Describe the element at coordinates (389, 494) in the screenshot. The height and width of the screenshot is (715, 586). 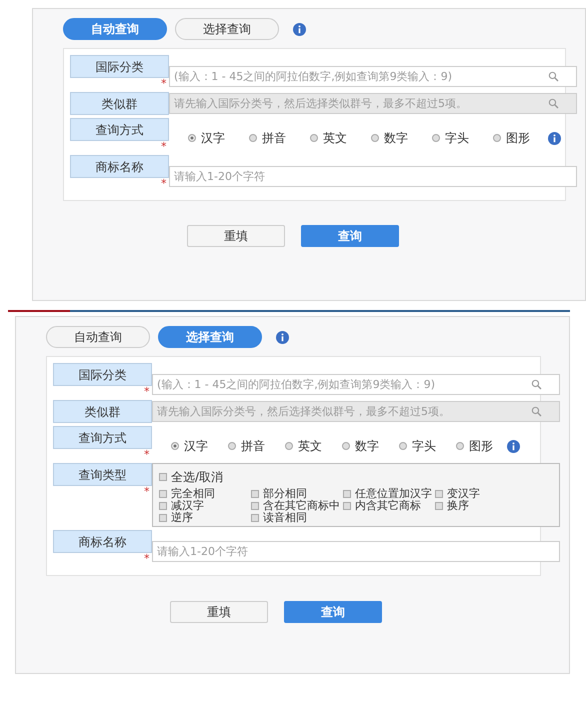
I see `checkbox-option: 任意位置加汉字` at that location.